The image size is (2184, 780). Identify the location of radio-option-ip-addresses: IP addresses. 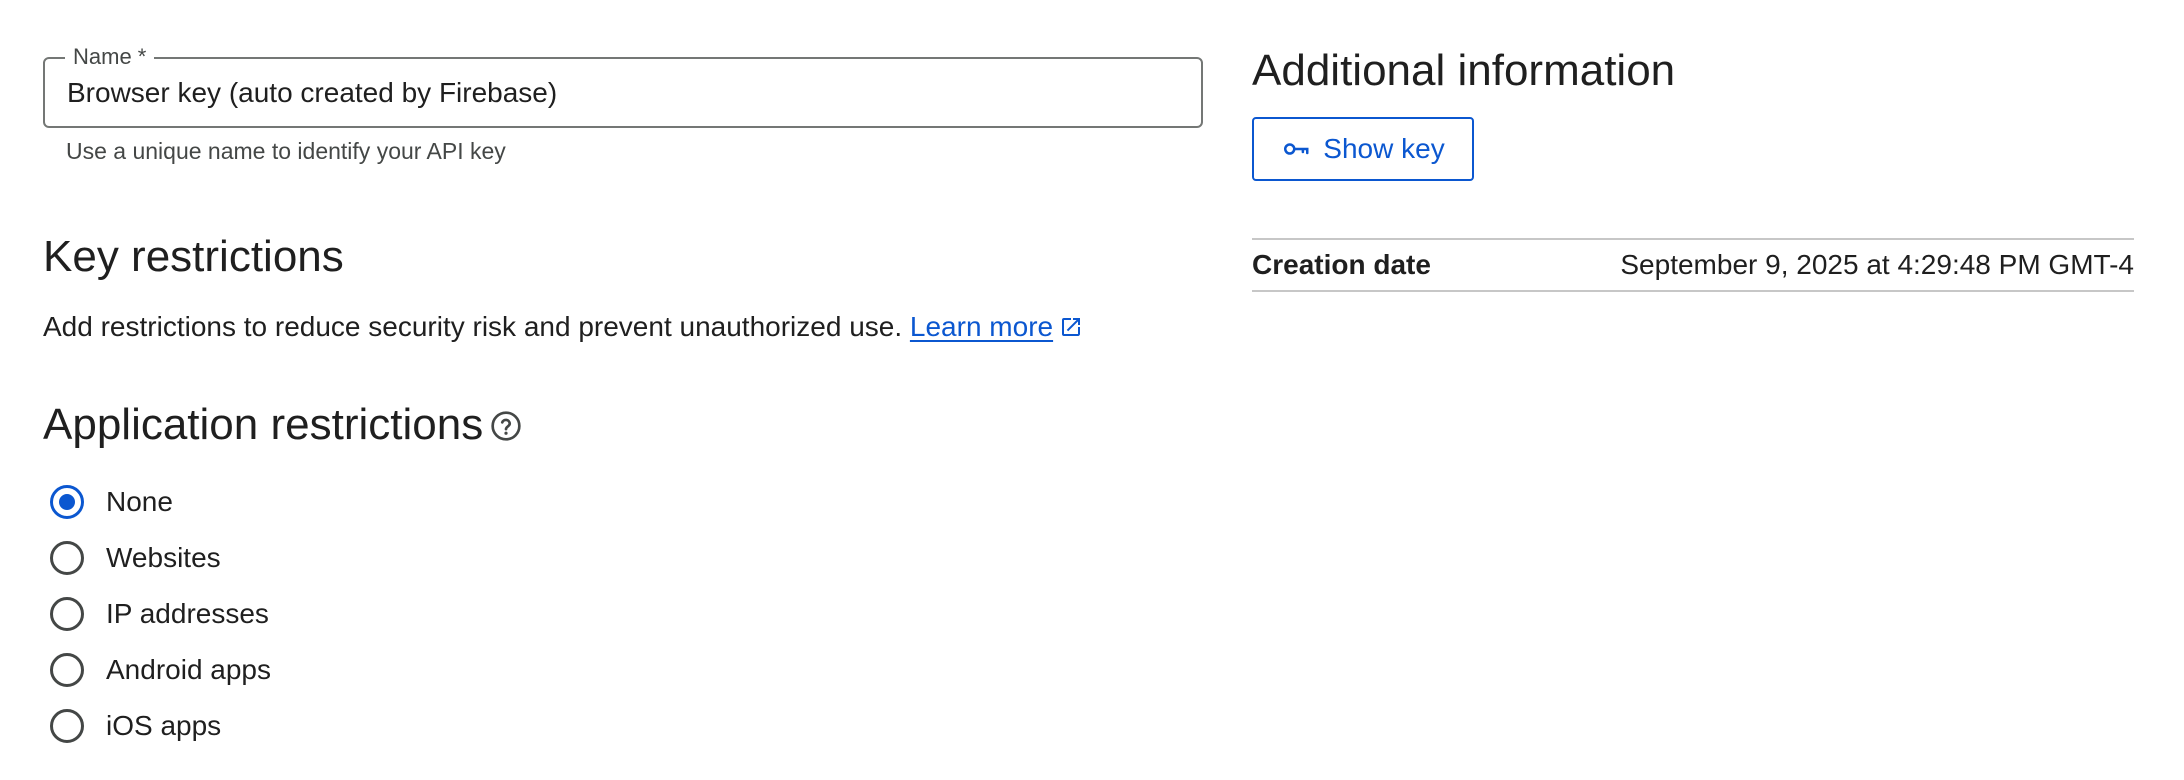
(160, 614).